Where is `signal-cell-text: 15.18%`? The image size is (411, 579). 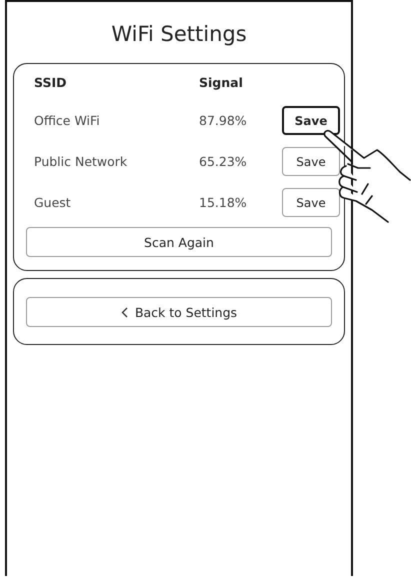
signal-cell-text: 15.18% is located at coordinates (223, 202).